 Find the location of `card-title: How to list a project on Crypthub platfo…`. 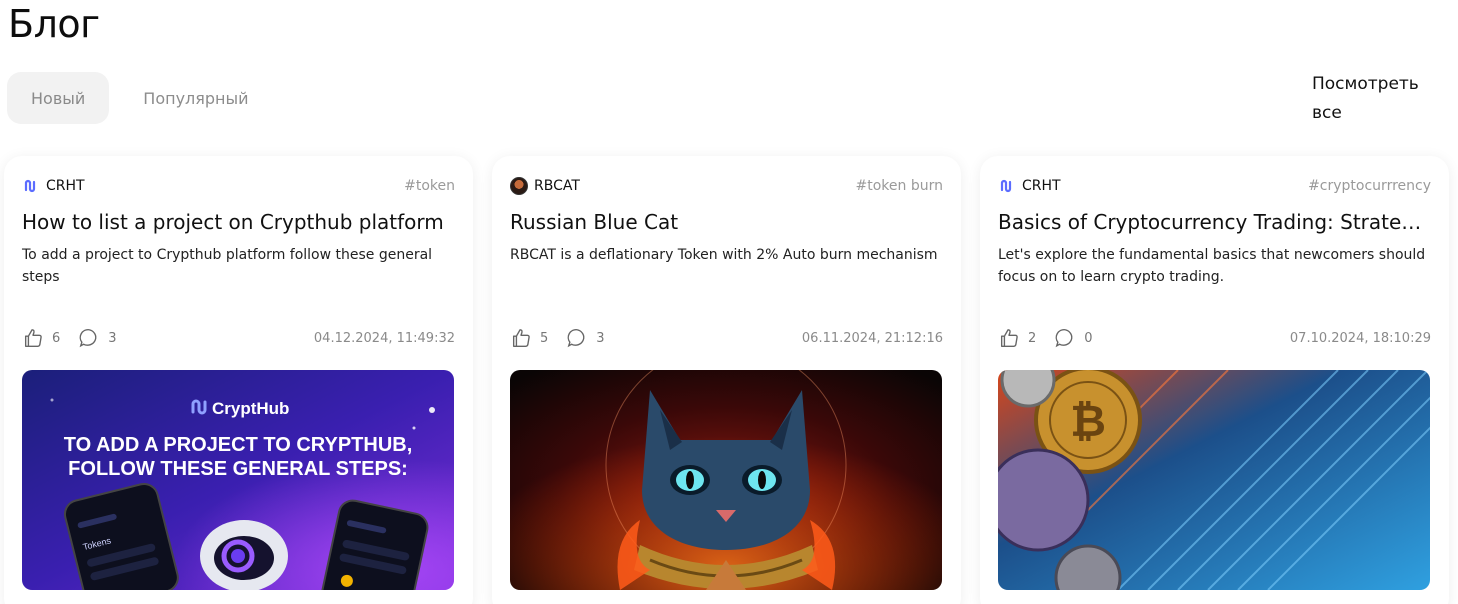

card-title: How to list a project on Crypthub platfo… is located at coordinates (238, 222).